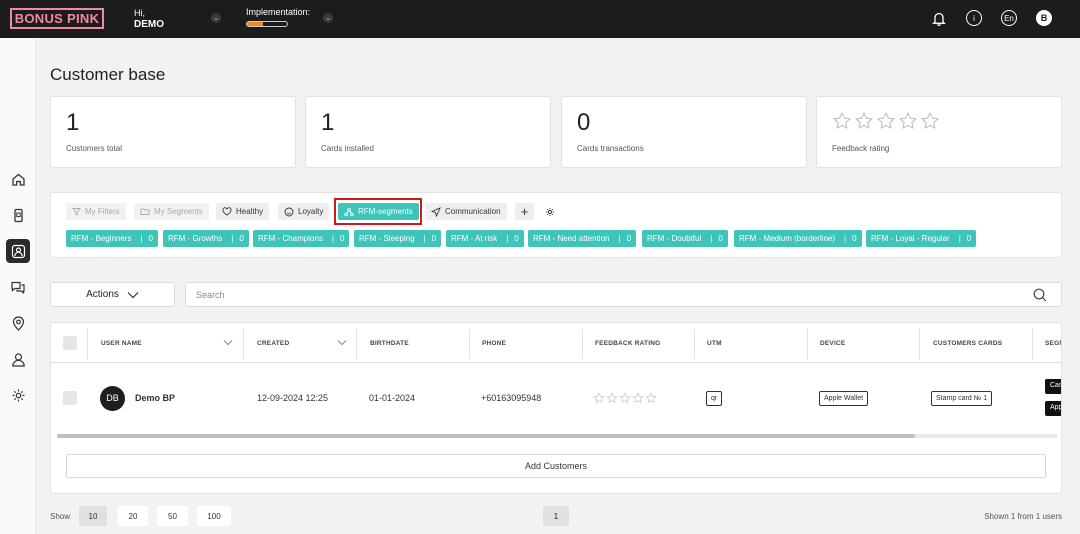 The width and height of the screenshot is (1080, 534). What do you see at coordinates (70, 343) in the screenshot?
I see `select-all-checkbox` at bounding box center [70, 343].